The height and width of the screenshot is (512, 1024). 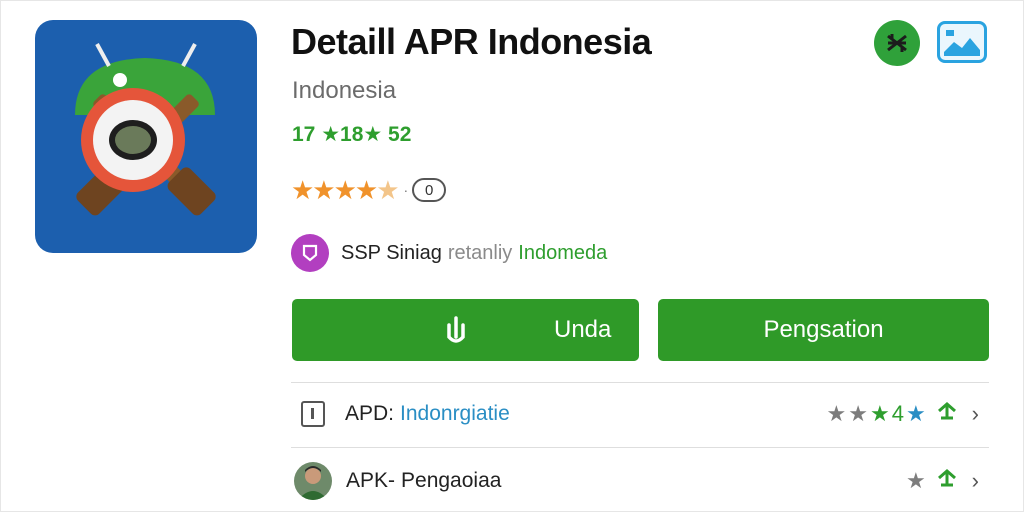 I want to click on list-item-apd: APD: Indonrgiatie ★ ★ ★ 4 ★ ›, so click(x=640, y=414).